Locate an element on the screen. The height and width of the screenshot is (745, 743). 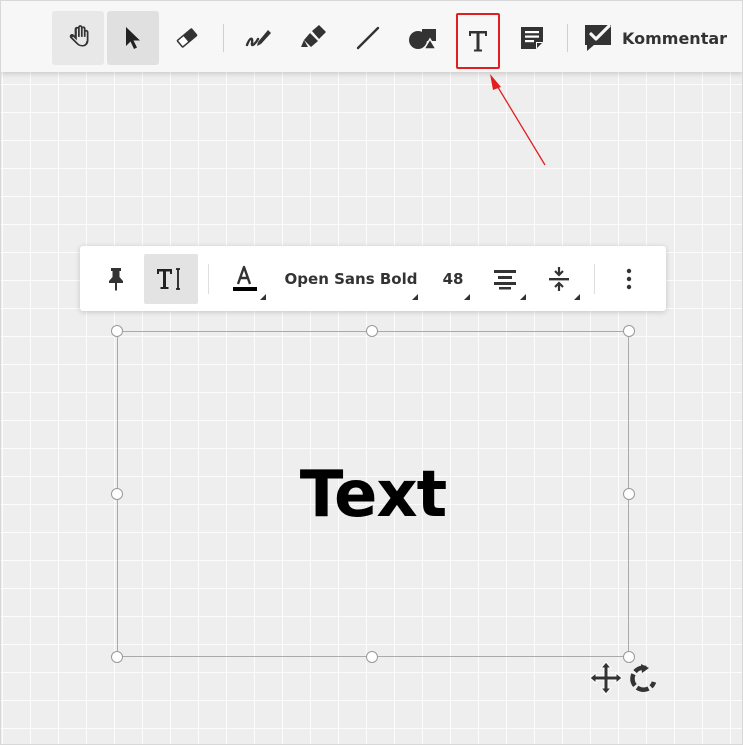
font-family-select: Open Sans Bold is located at coordinates (351, 279).